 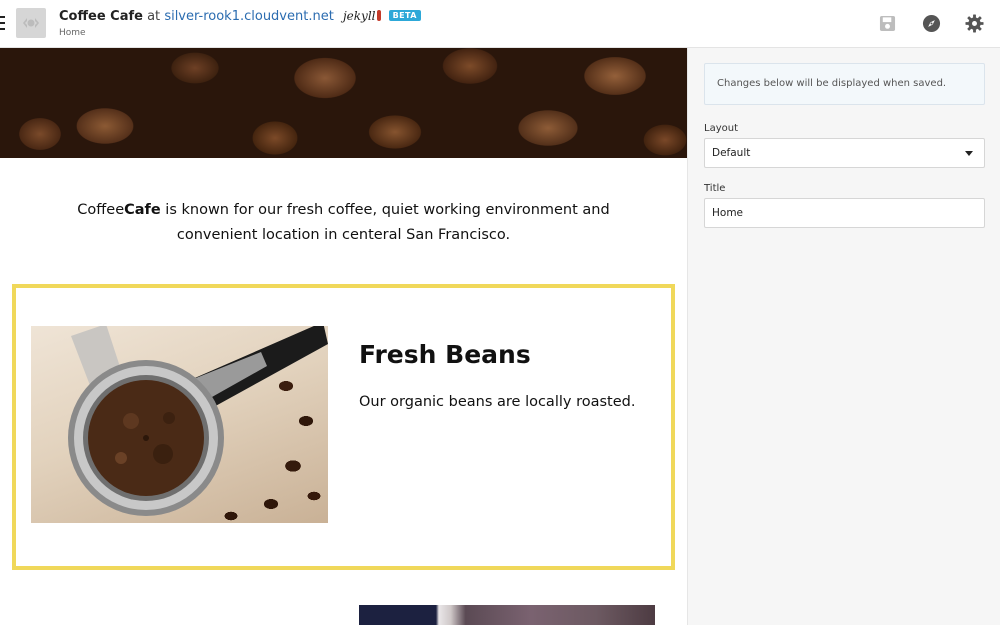 What do you see at coordinates (90, 622) in the screenshot?
I see `next-heading-fragment` at bounding box center [90, 622].